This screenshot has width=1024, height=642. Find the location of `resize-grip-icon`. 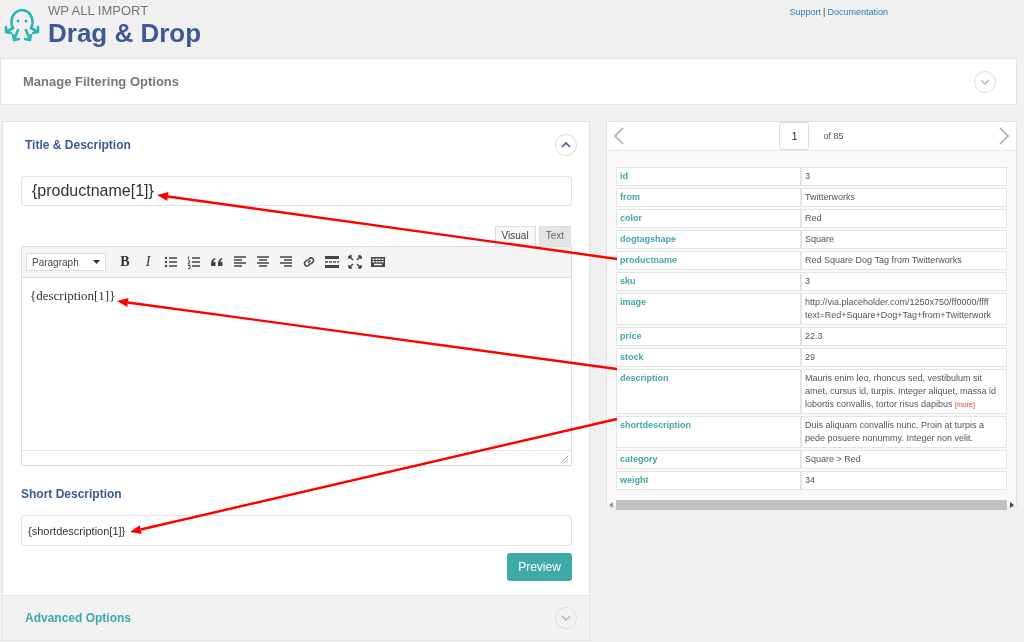

resize-grip-icon is located at coordinates (564, 459).